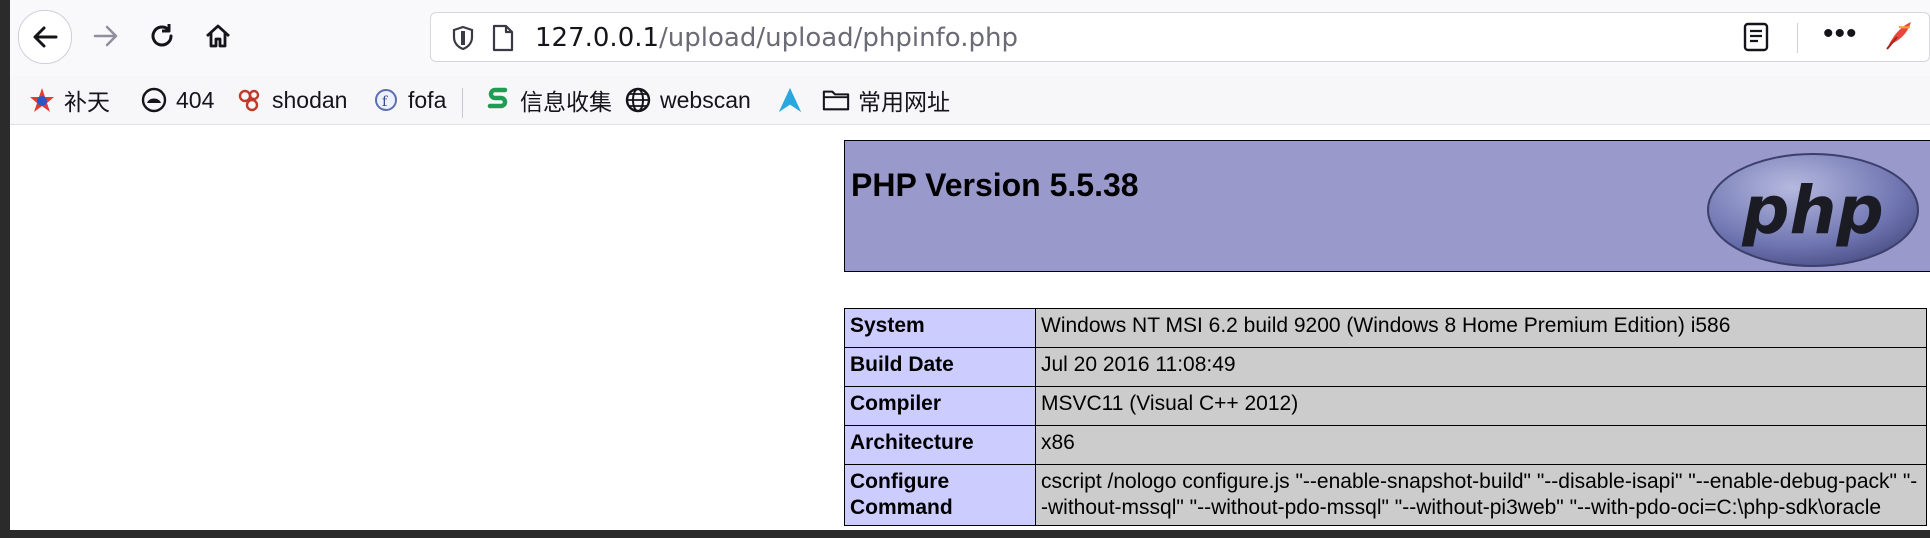  What do you see at coordinates (1797, 38) in the screenshot?
I see `urlbar-separator` at bounding box center [1797, 38].